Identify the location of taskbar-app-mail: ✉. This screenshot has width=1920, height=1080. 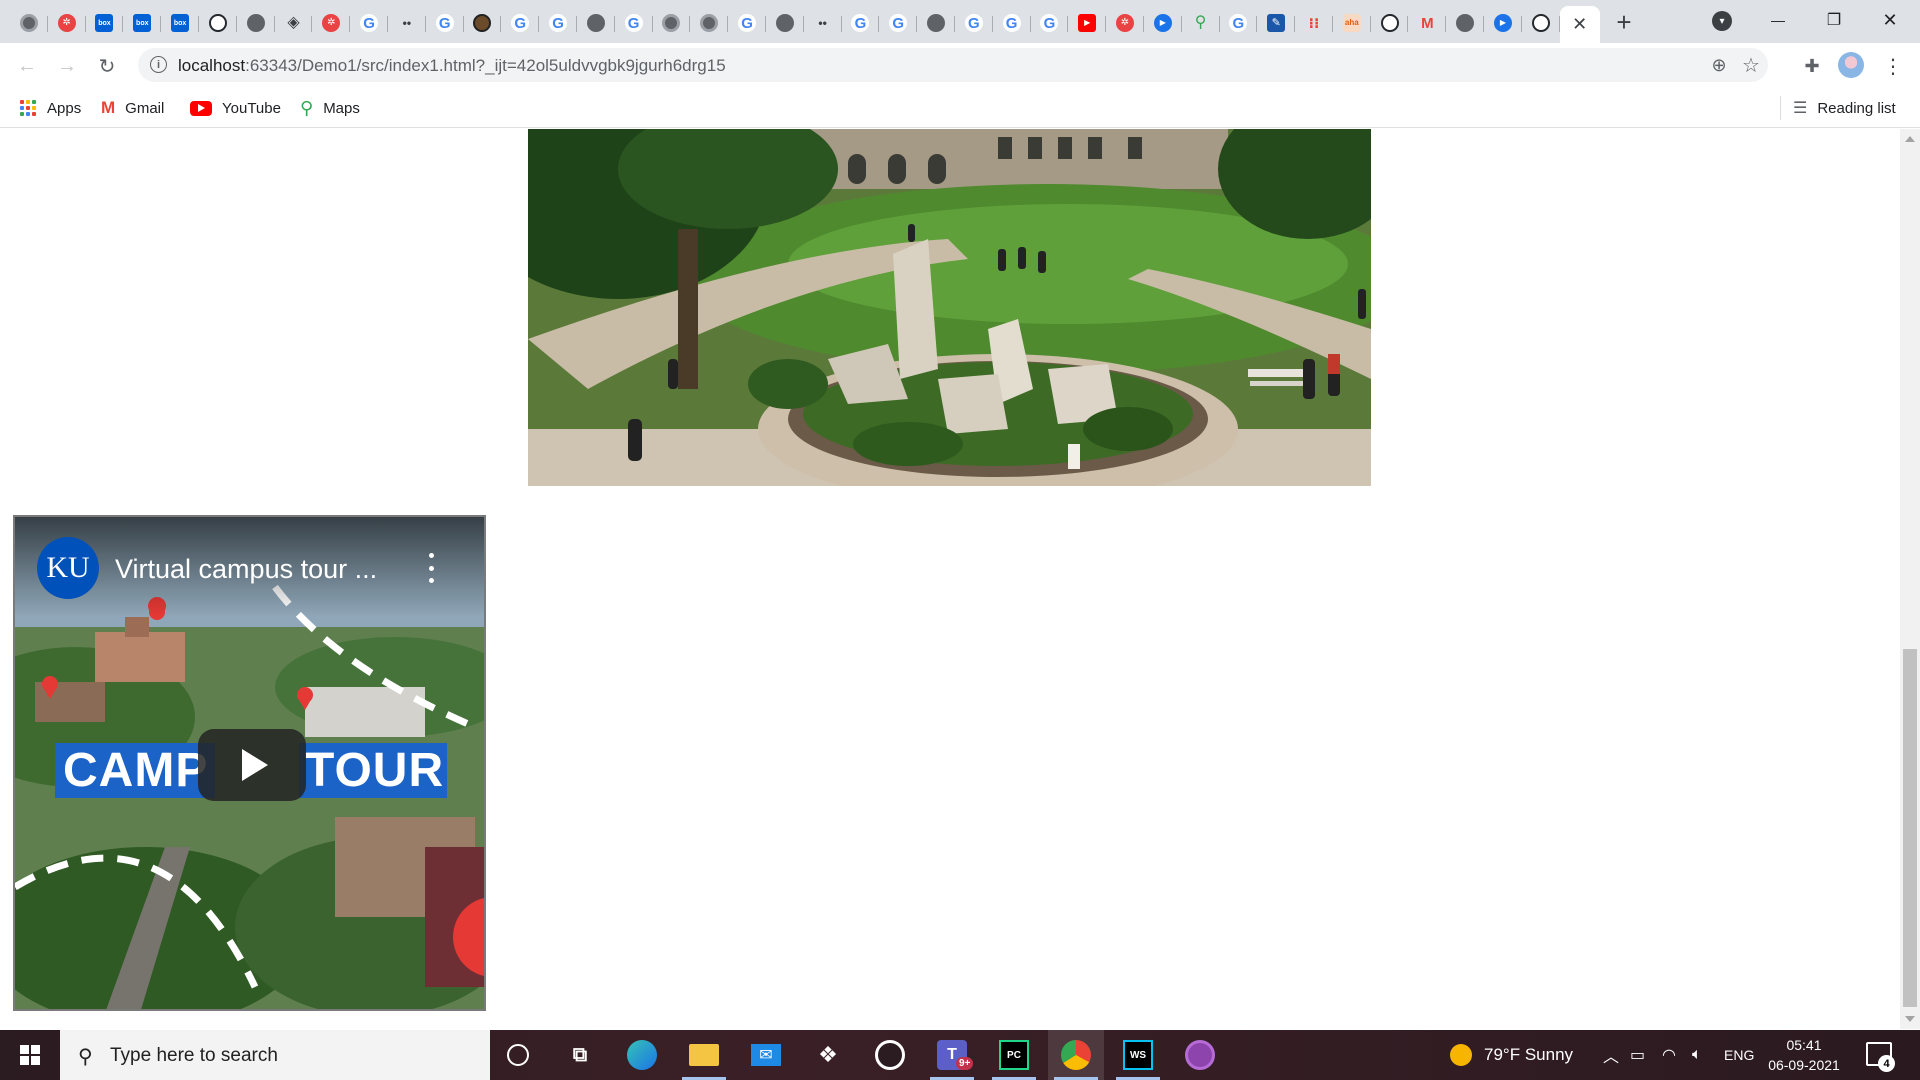
(766, 1055).